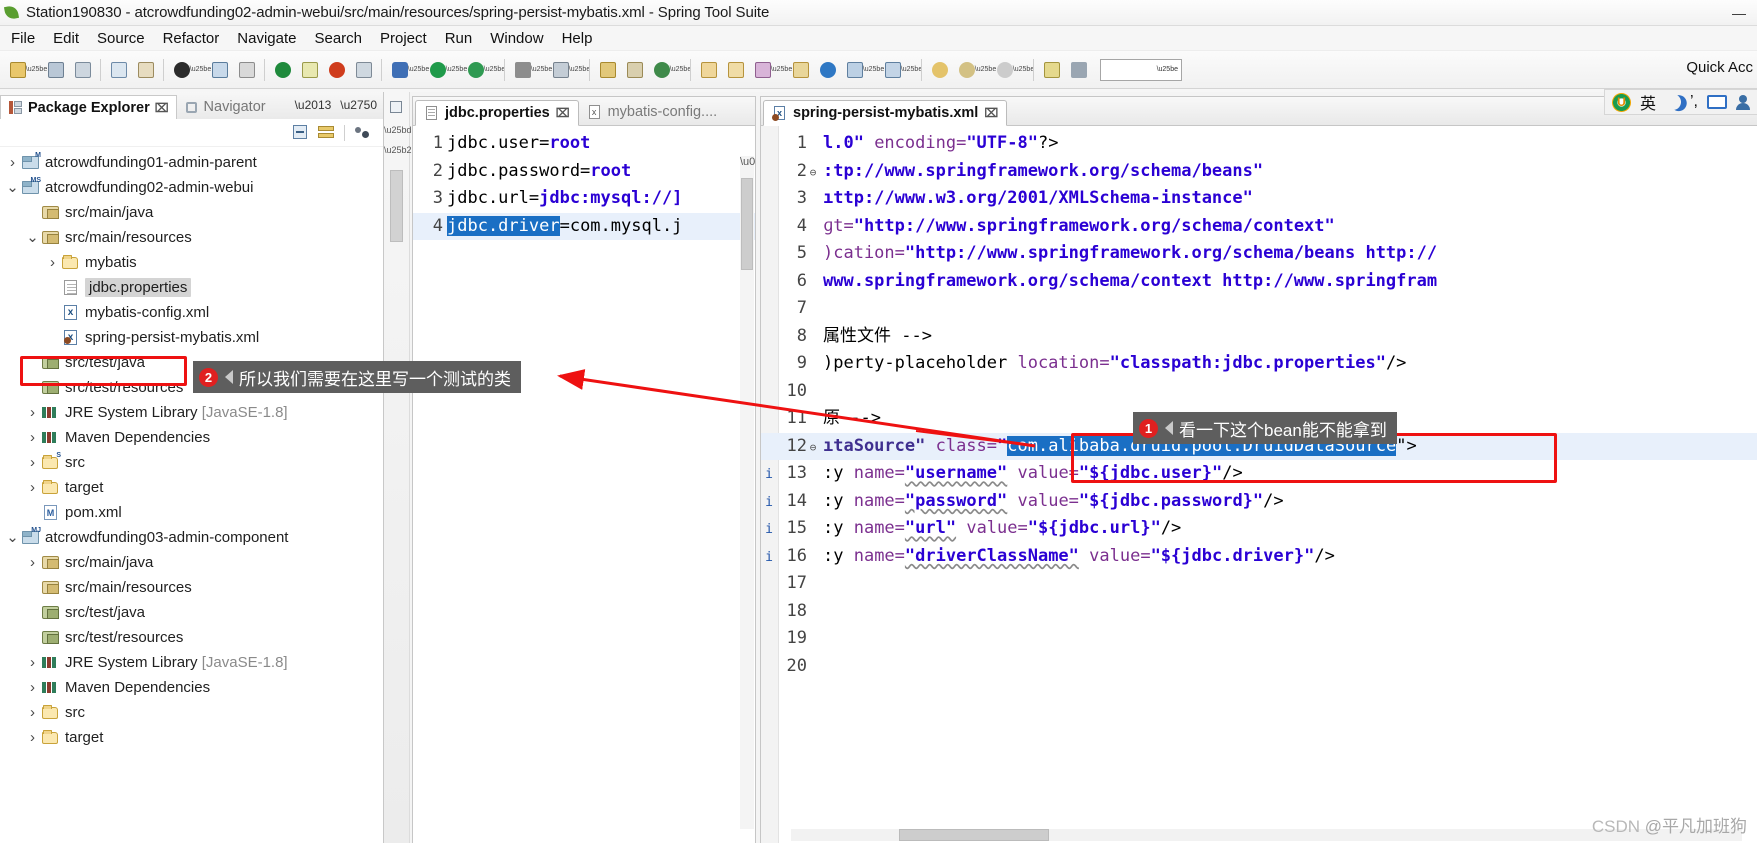 The width and height of the screenshot is (1757, 843). What do you see at coordinates (1259, 309) in the screenshot?
I see `code-line: 7` at bounding box center [1259, 309].